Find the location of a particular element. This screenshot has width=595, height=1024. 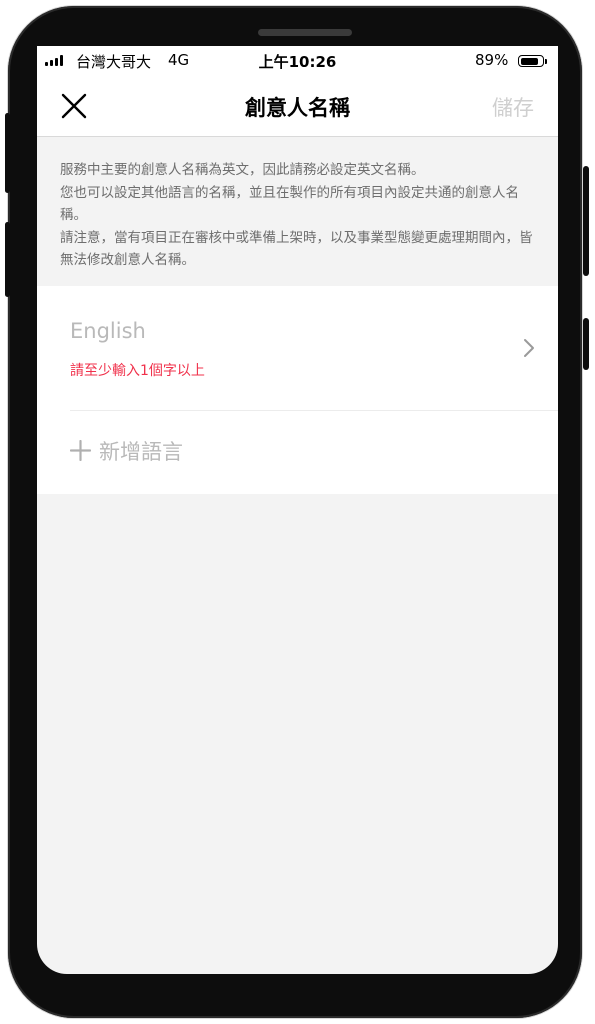

add-language-button: 新增語言 is located at coordinates (297, 452).